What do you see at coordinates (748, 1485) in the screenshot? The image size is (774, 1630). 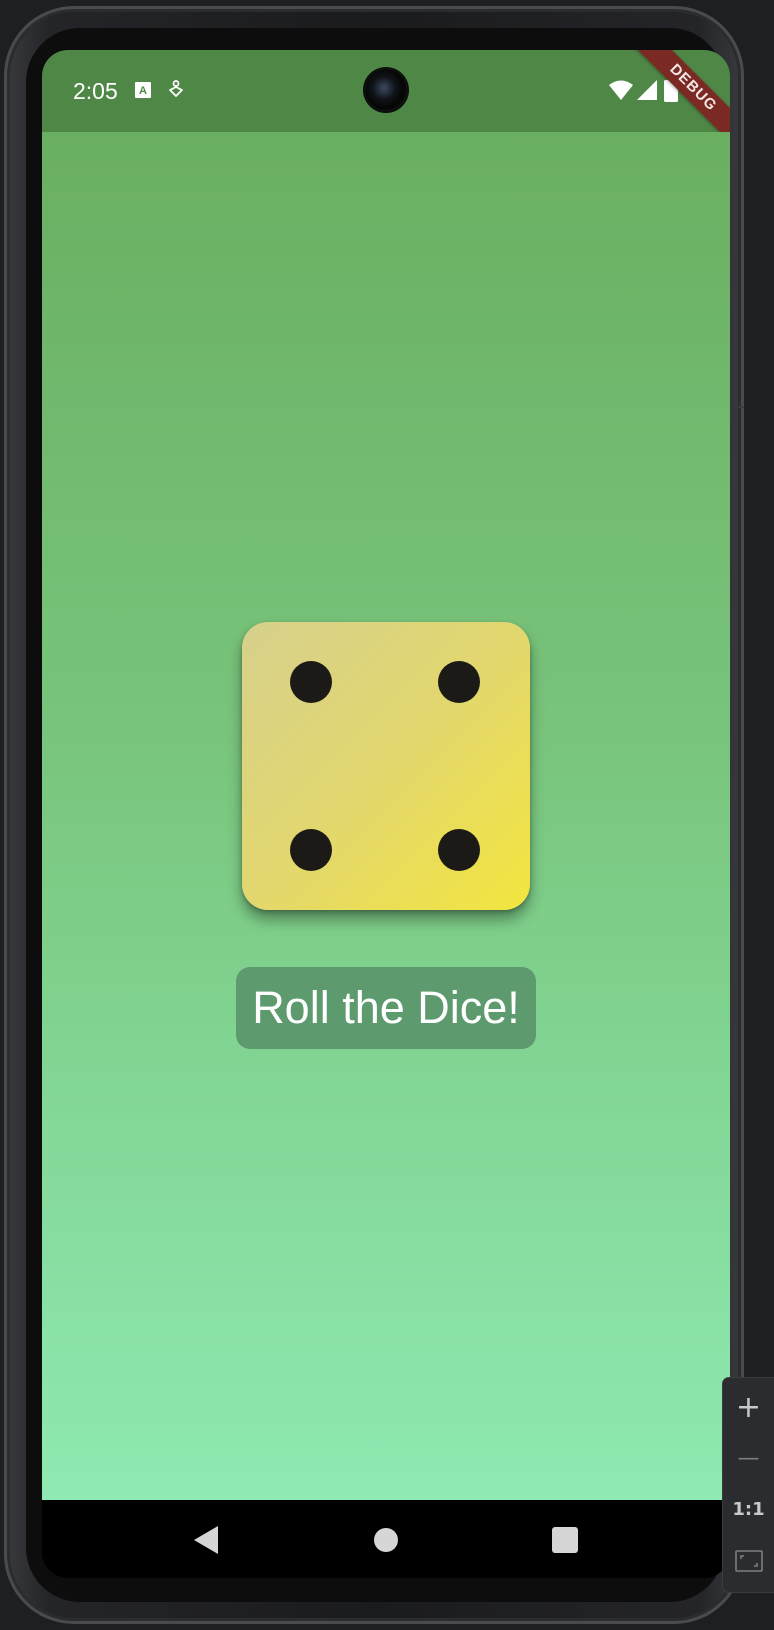 I see `zoom-toolbar: + — 1:1` at bounding box center [748, 1485].